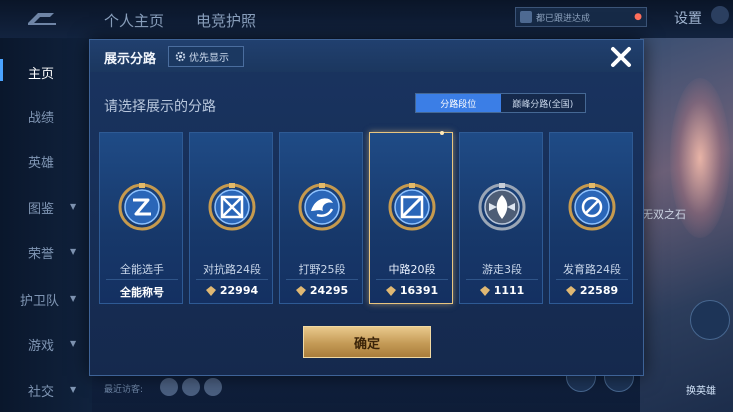 This screenshot has width=733, height=412. I want to click on lane-score: 16391, so click(412, 290).